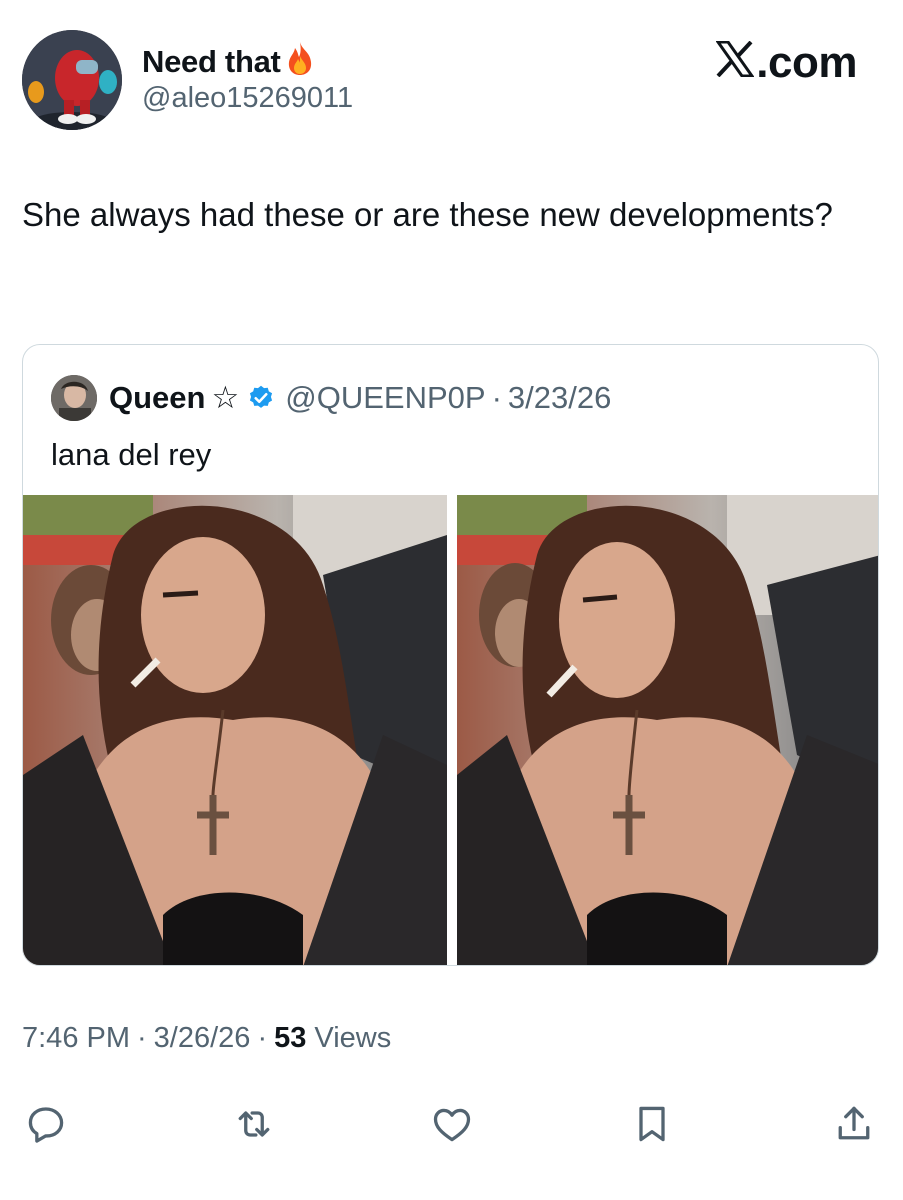 The image size is (903, 1200). I want to click on quote-date: 3/23/26, so click(559, 398).